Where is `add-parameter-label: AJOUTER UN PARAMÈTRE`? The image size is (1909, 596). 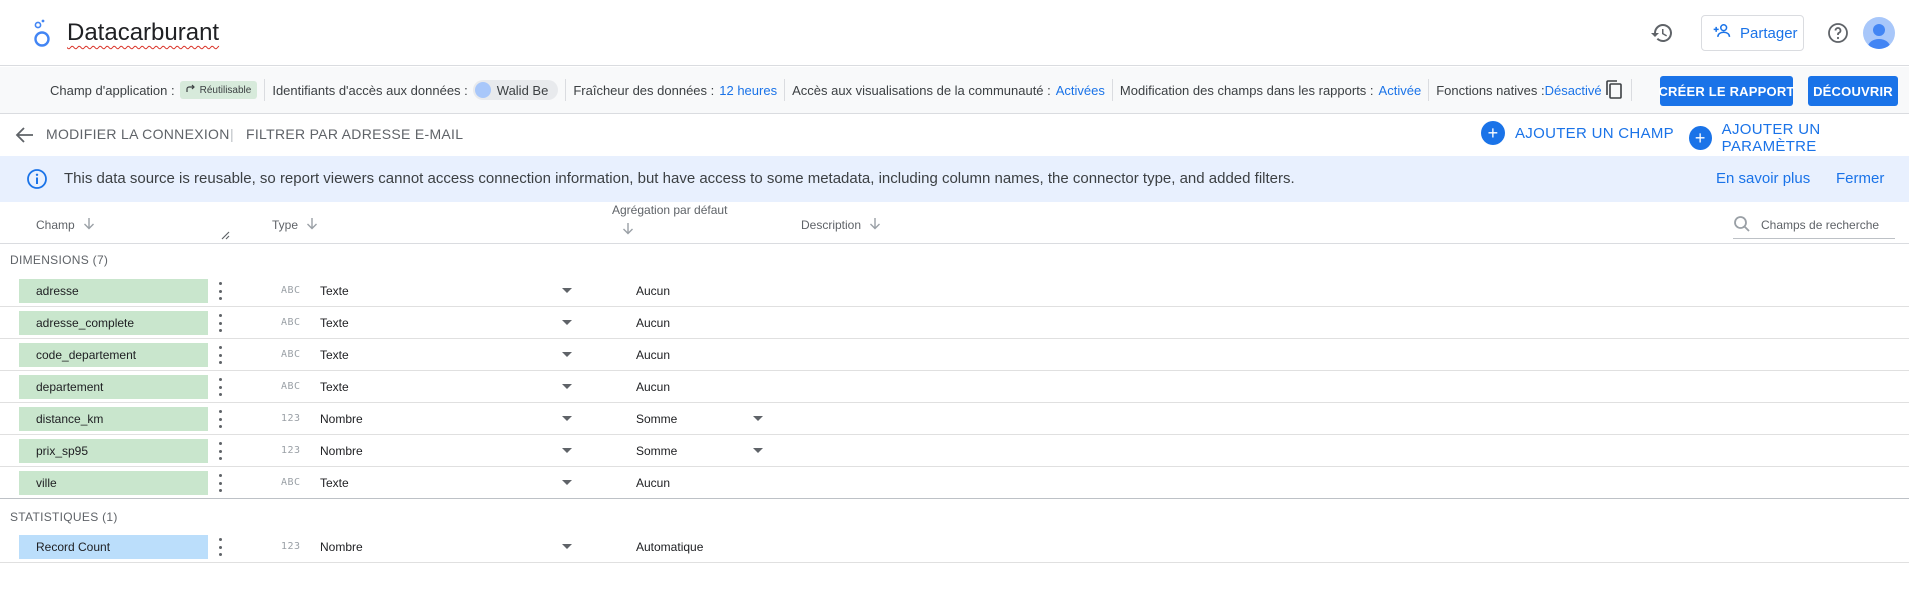 add-parameter-label: AJOUTER UN PARAMÈTRE is located at coordinates (1771, 138).